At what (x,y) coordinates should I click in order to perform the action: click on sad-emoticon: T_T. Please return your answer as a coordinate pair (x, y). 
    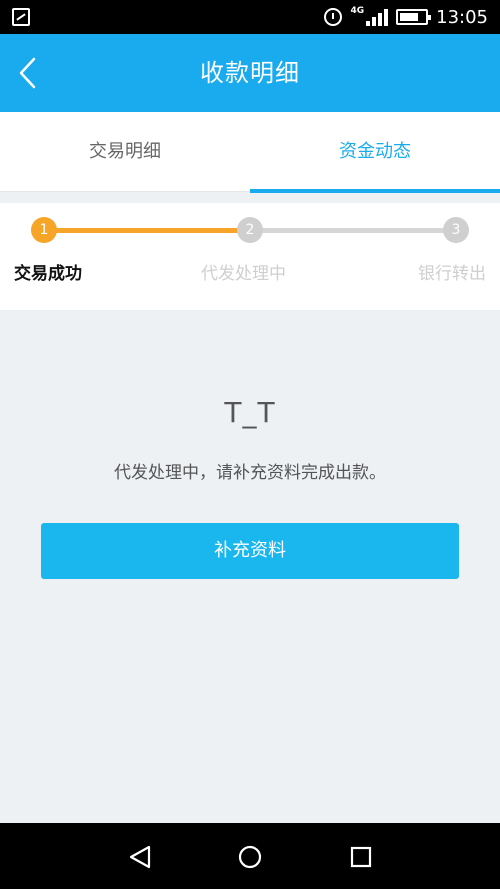
    Looking at the image, I should click on (250, 412).